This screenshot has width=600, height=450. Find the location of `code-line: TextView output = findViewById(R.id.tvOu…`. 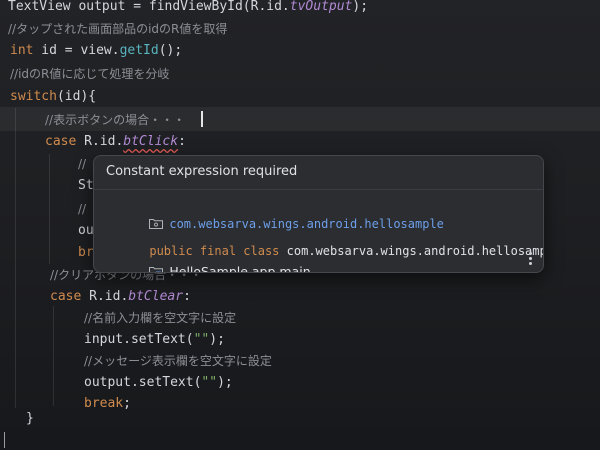

code-line: TextView output = findViewById(R.id.tvOu… is located at coordinates (188, 9).